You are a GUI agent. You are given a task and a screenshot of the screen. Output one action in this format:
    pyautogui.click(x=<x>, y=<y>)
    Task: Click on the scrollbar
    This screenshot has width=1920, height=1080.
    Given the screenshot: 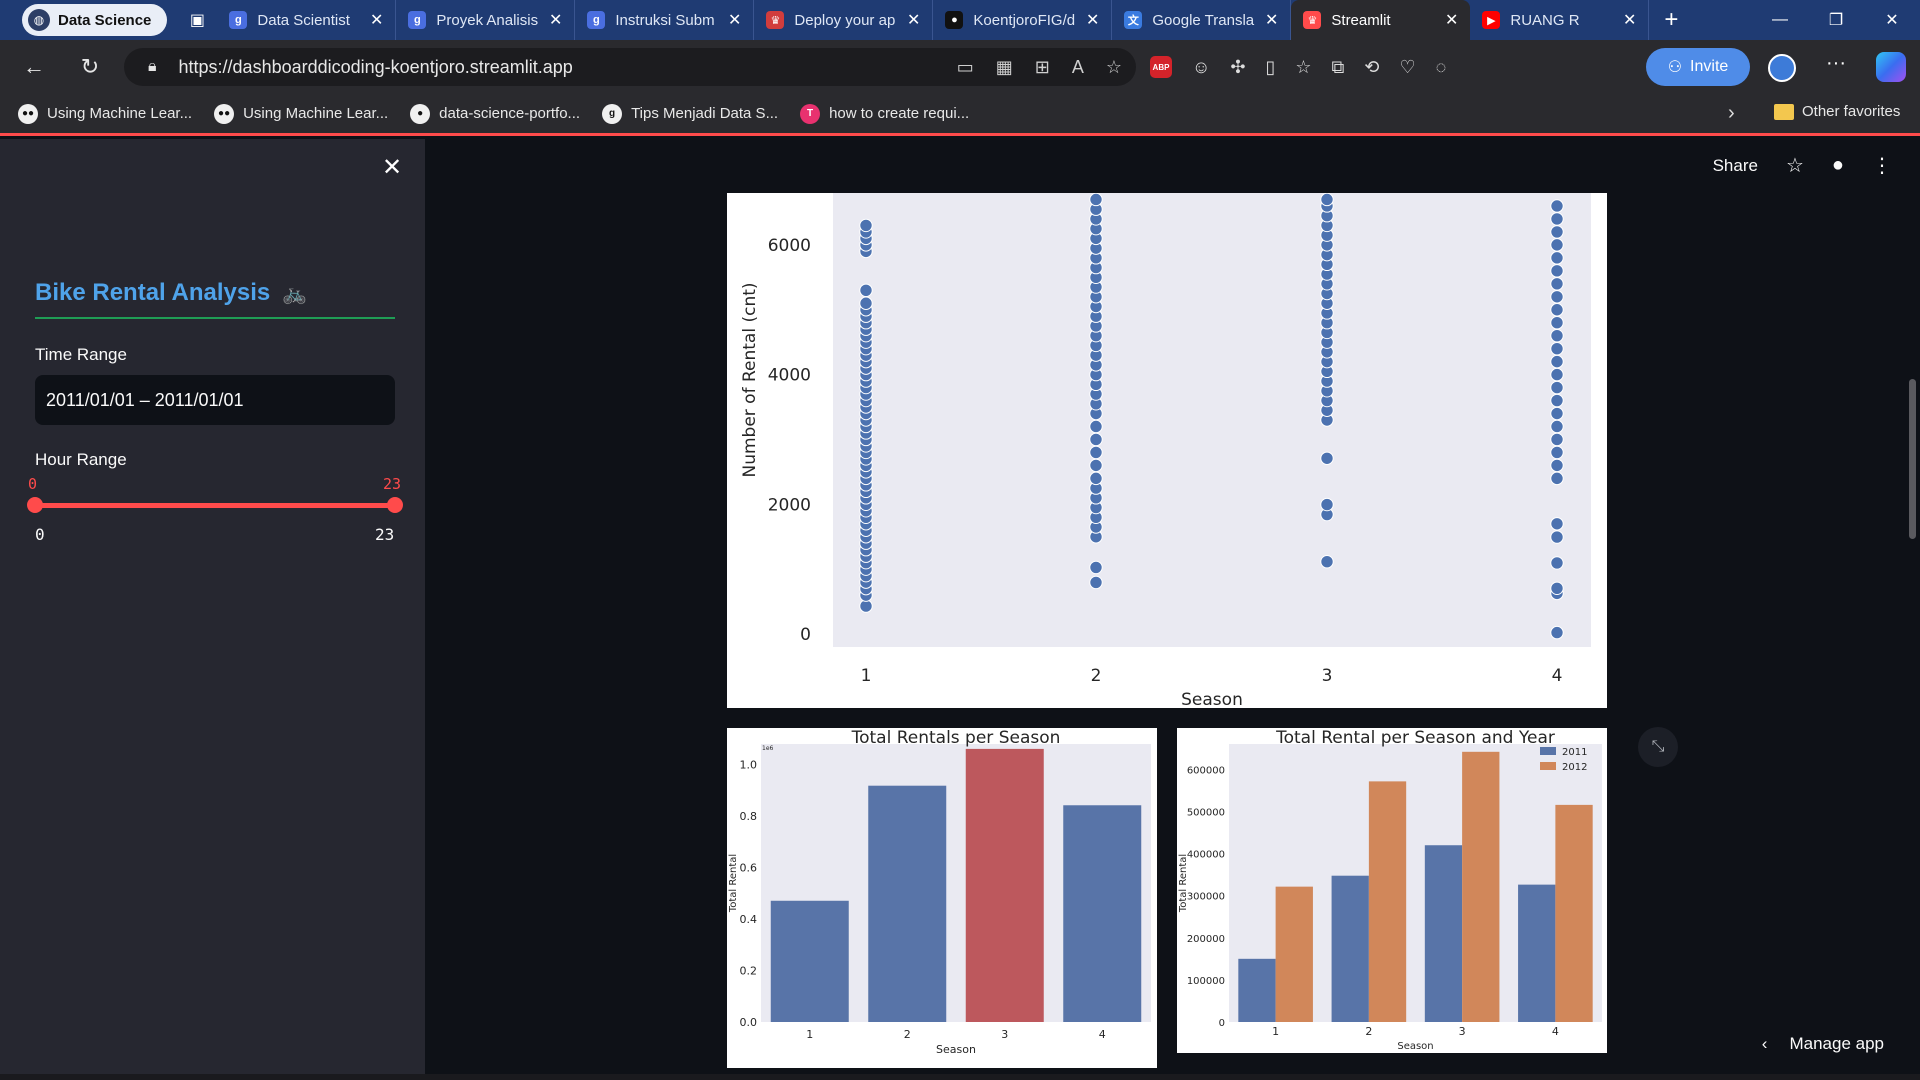 What is the action you would take?
    pyautogui.click(x=1912, y=459)
    